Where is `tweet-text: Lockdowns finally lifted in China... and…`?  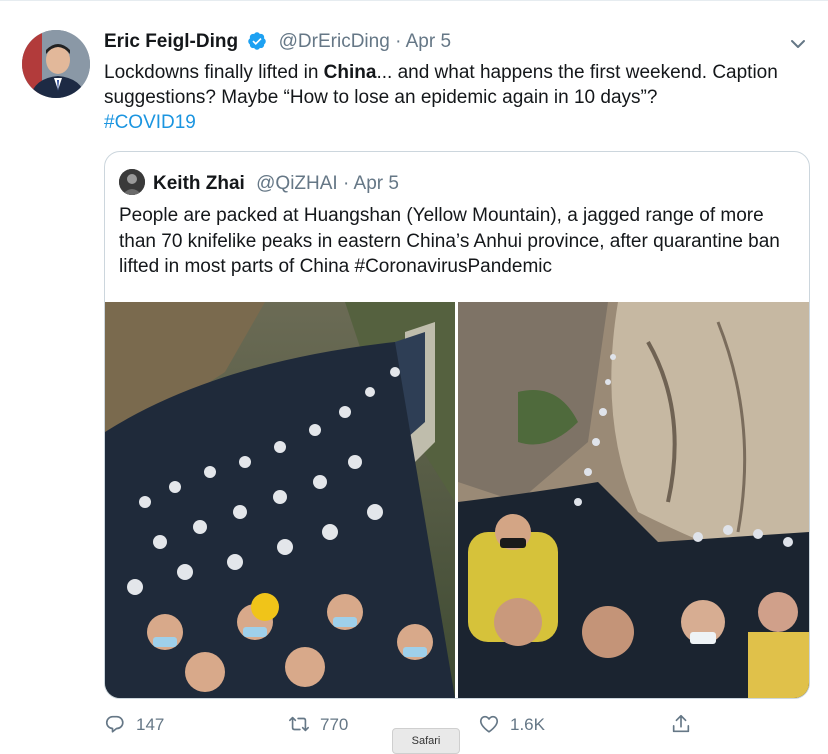 tweet-text: Lockdowns finally lifted in China... and… is located at coordinates (454, 97).